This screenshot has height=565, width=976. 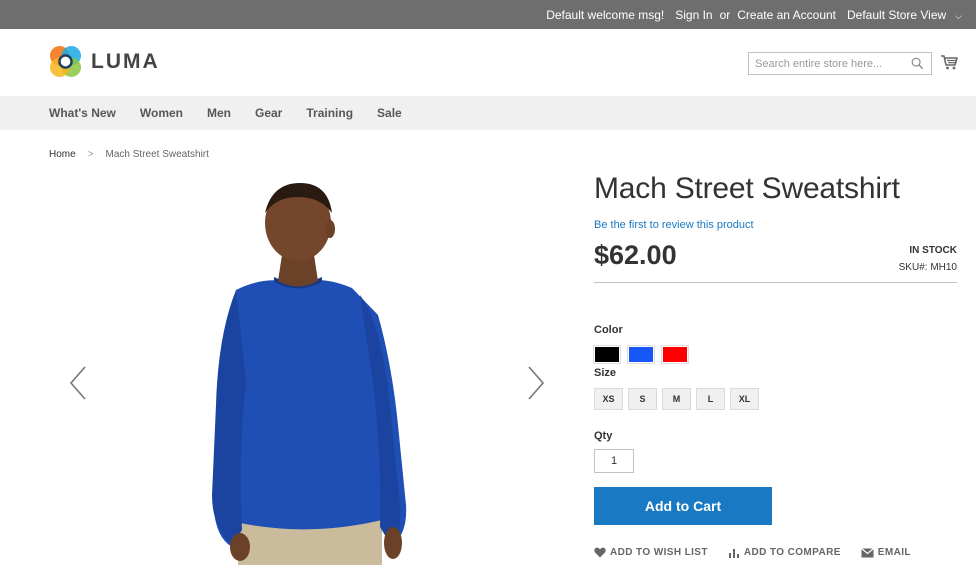 I want to click on color-swatch-blue, so click(x=641, y=354).